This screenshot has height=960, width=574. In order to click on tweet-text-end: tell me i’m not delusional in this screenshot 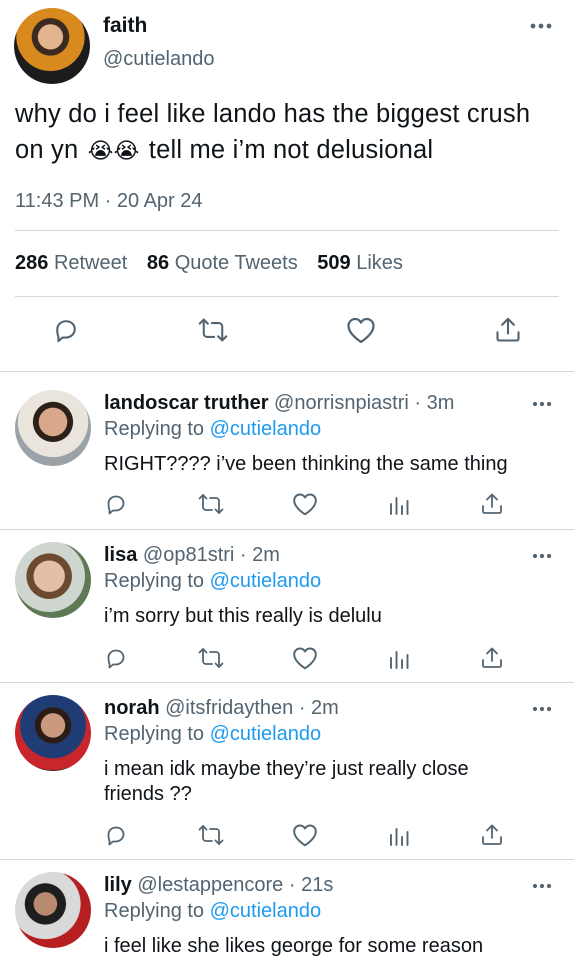, I will do `click(291, 150)`.